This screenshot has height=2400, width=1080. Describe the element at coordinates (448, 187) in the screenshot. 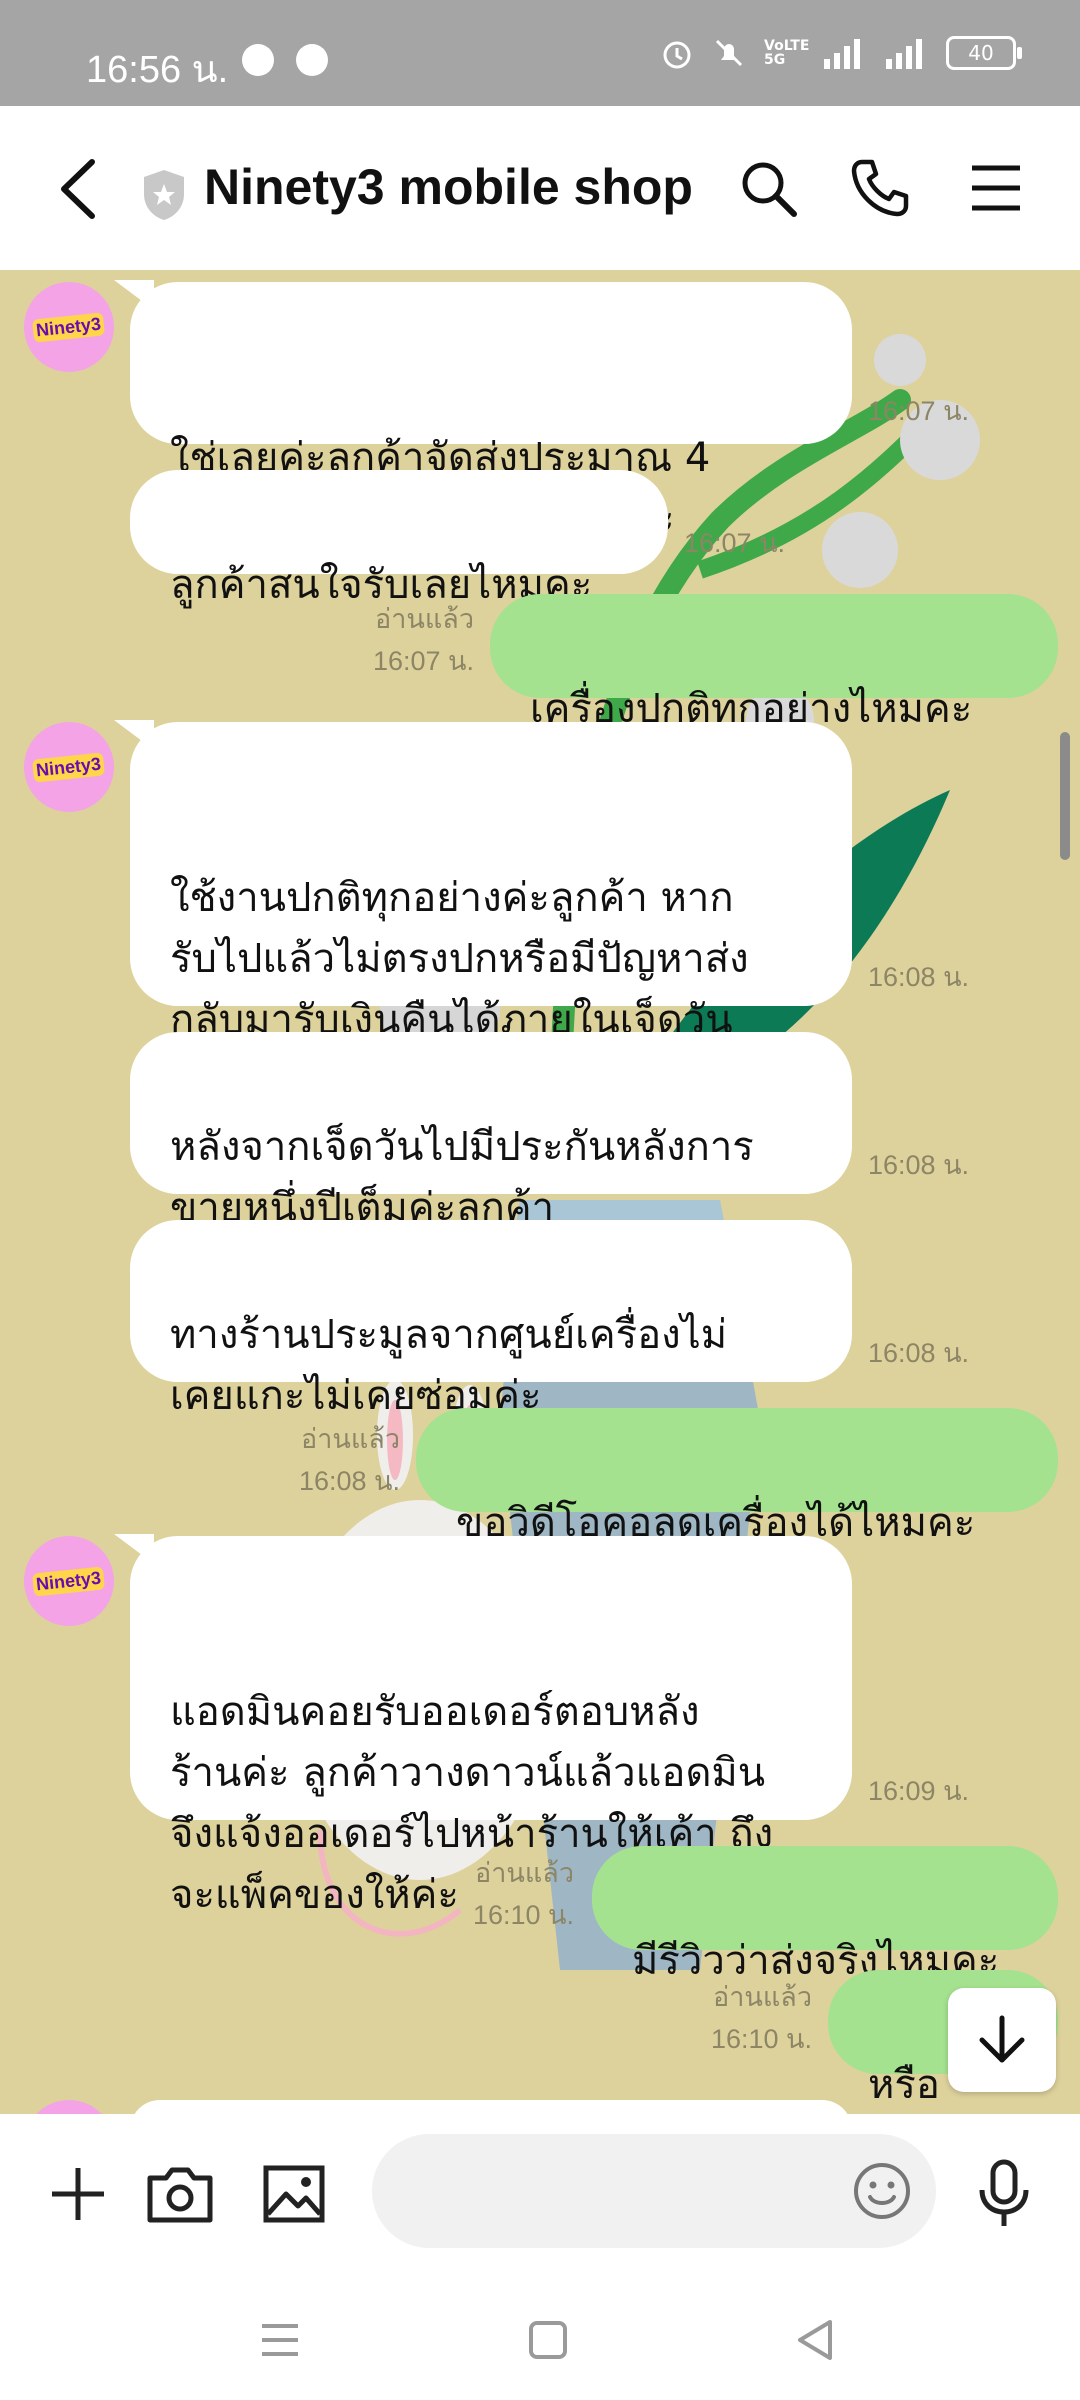

I see `chat-title: Ninety3 mobile shop` at that location.